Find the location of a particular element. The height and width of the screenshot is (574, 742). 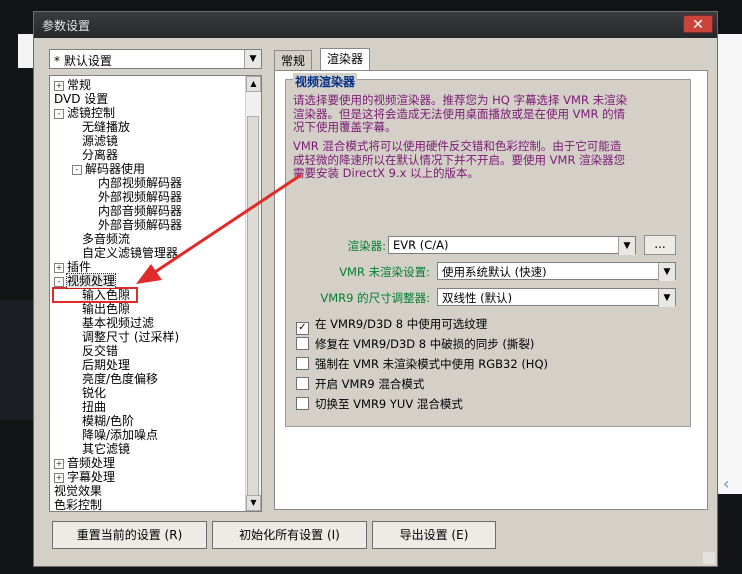

red-arrow-annotation is located at coordinates (219, 228).